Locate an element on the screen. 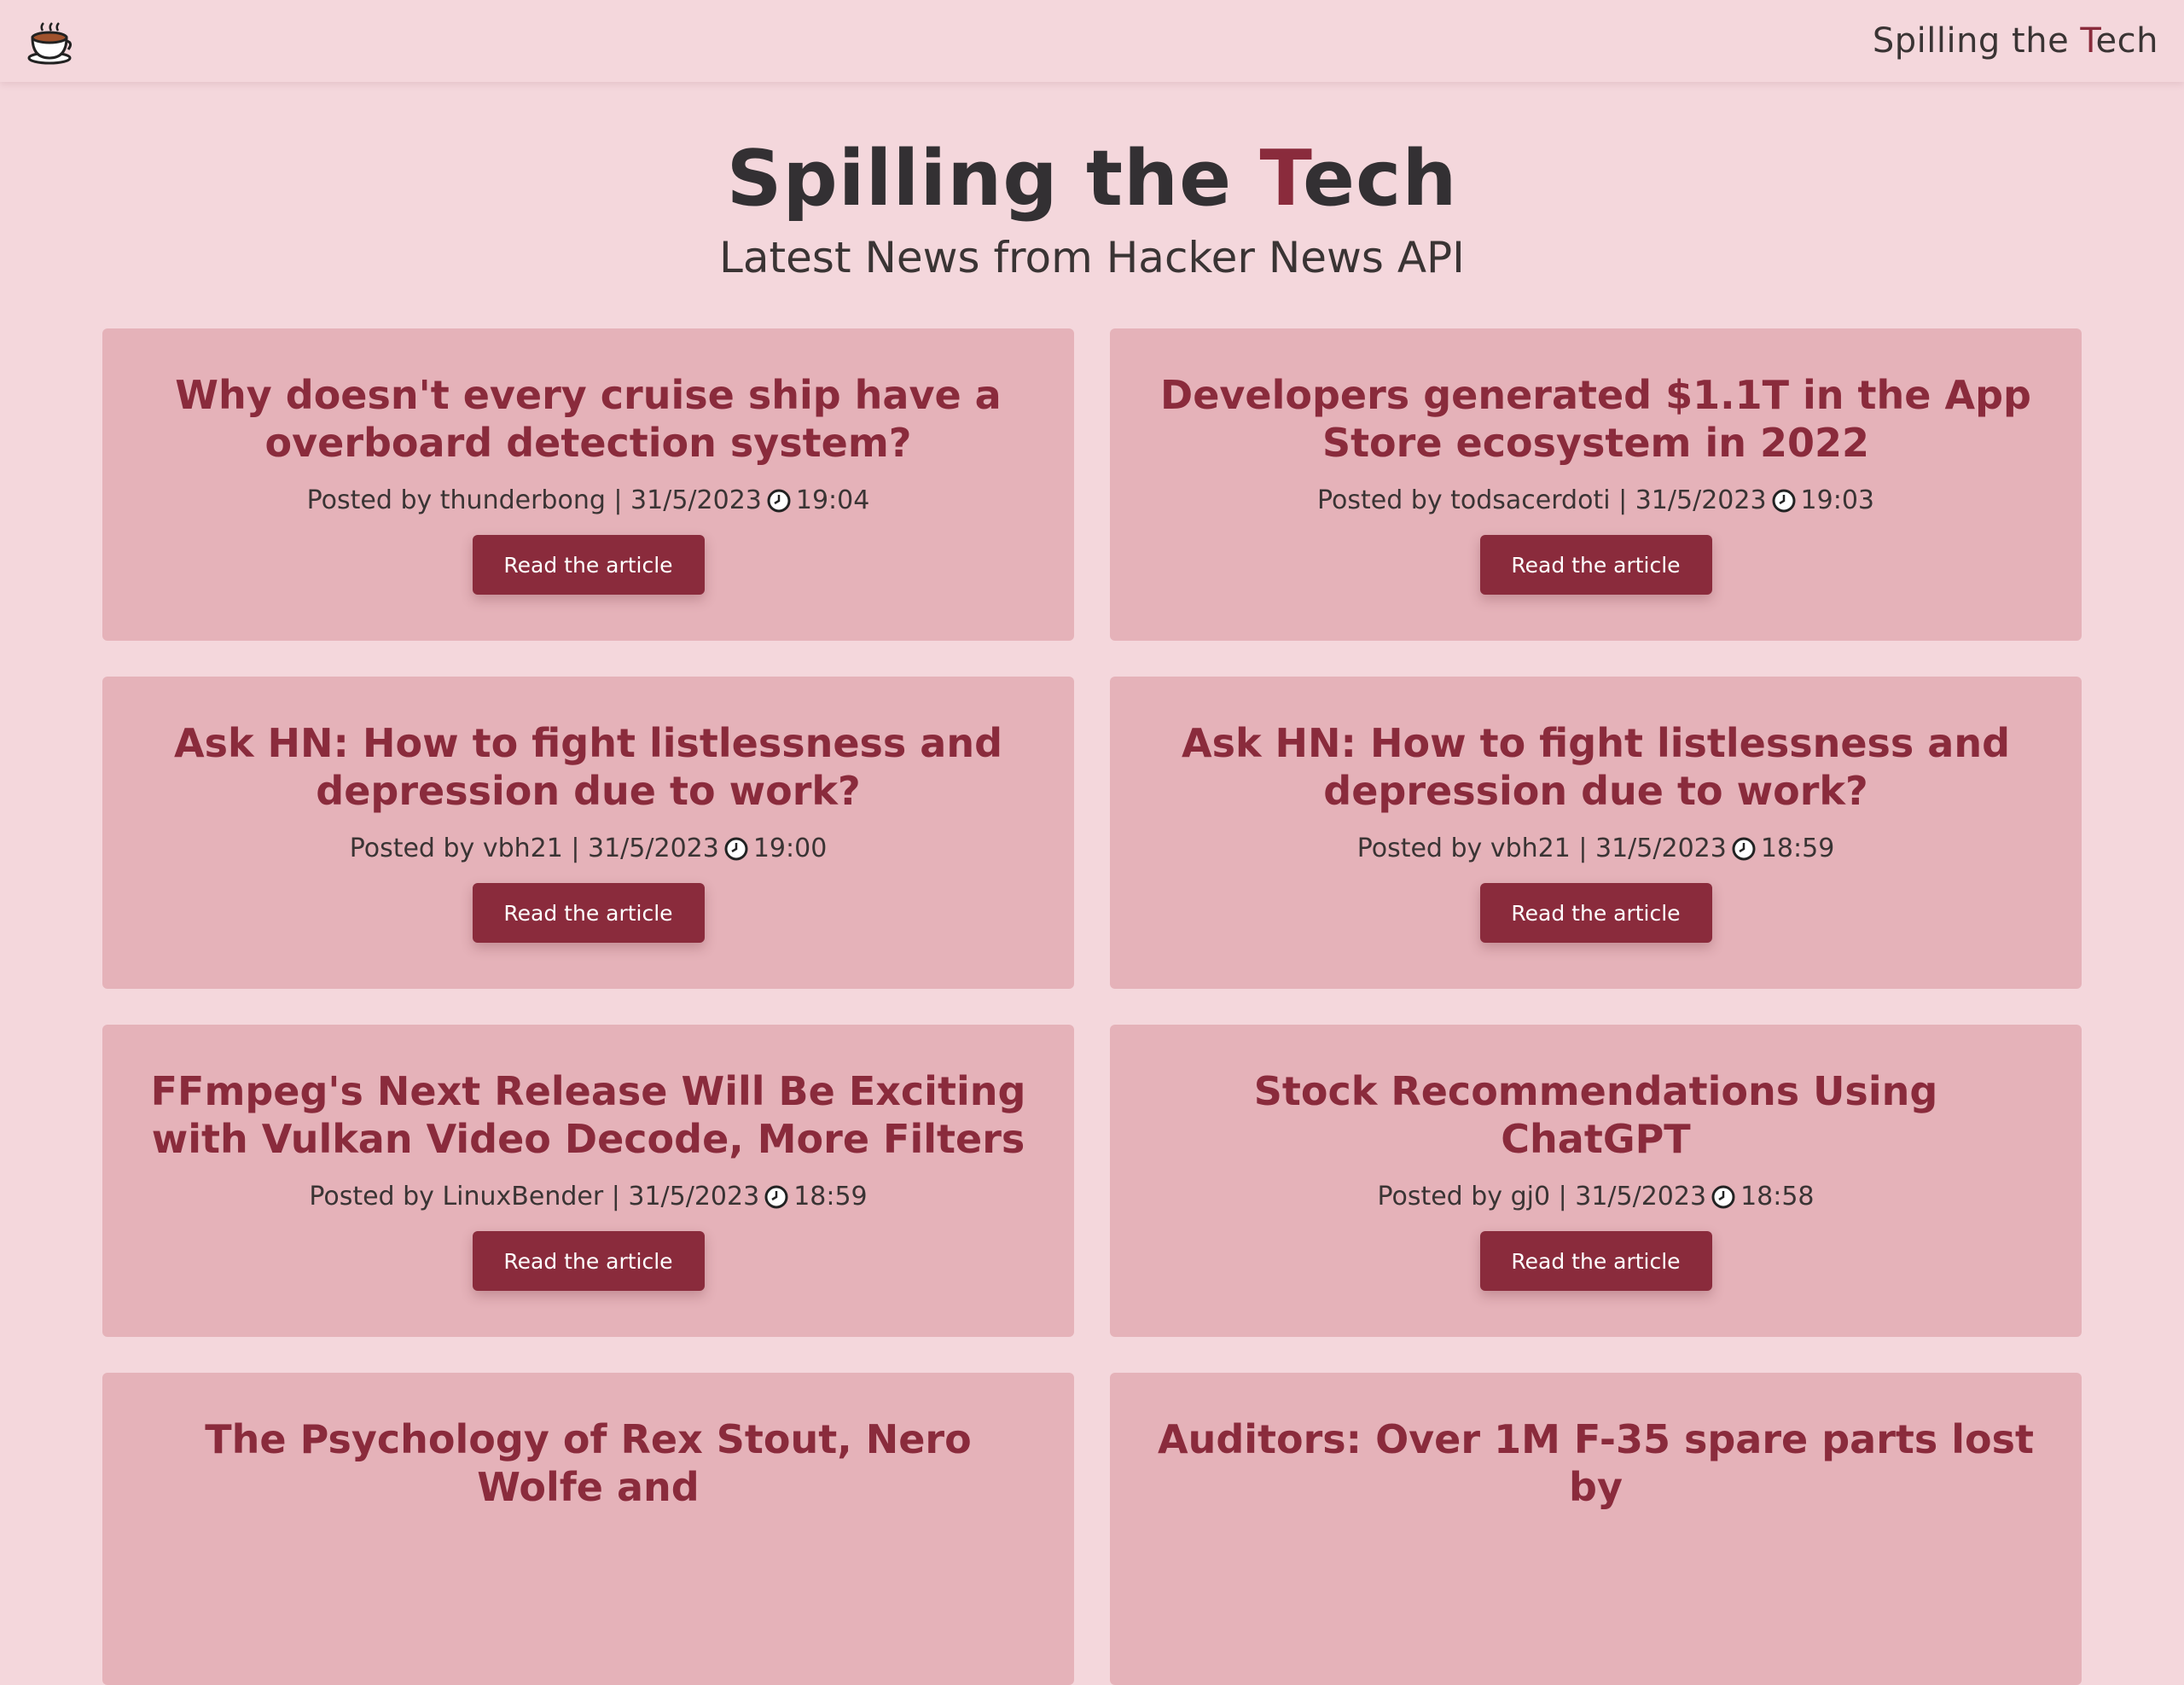 This screenshot has width=2184, height=1685. article-meta: Posted by todsacerdoti | 31/5/2023 19:03 is located at coordinates (1596, 501).